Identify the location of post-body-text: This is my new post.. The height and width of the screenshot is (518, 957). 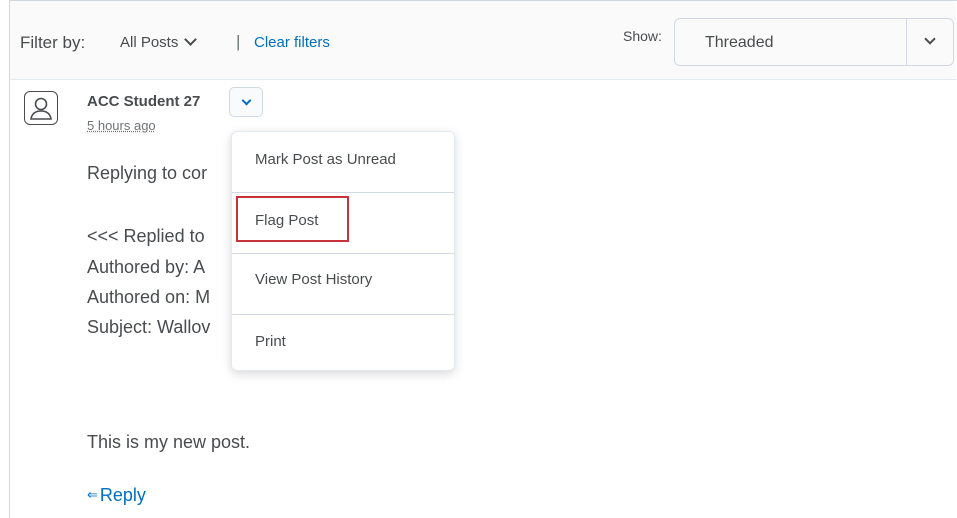
(169, 442).